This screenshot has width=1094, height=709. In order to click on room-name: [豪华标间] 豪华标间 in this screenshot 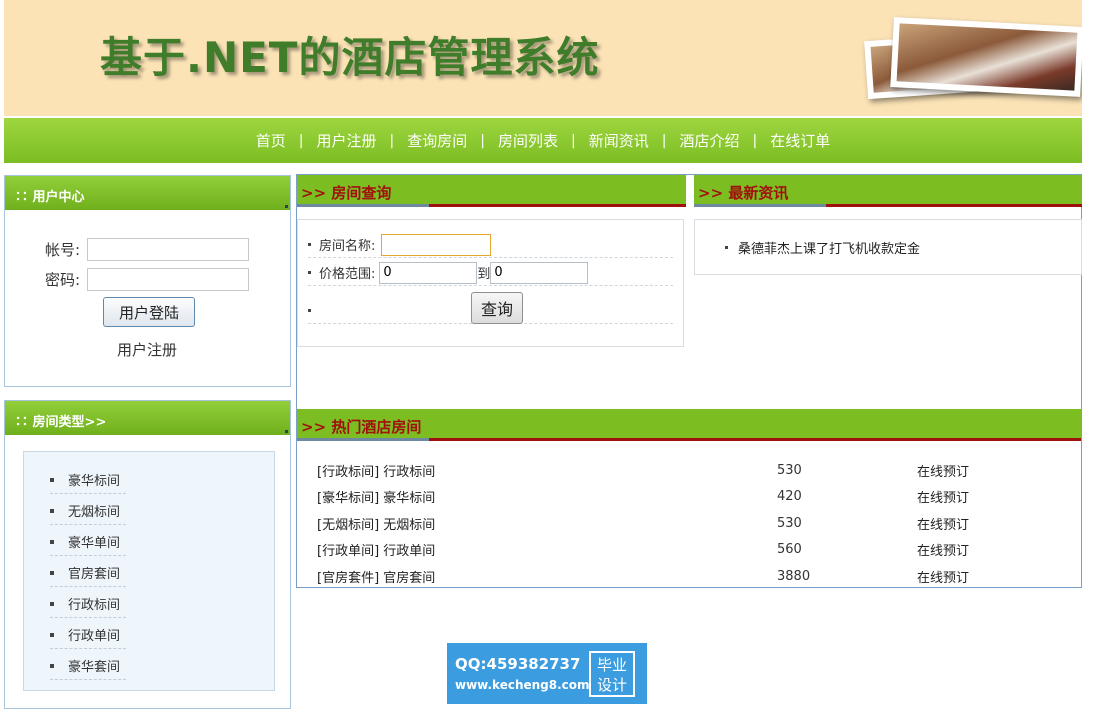, I will do `click(547, 496)`.